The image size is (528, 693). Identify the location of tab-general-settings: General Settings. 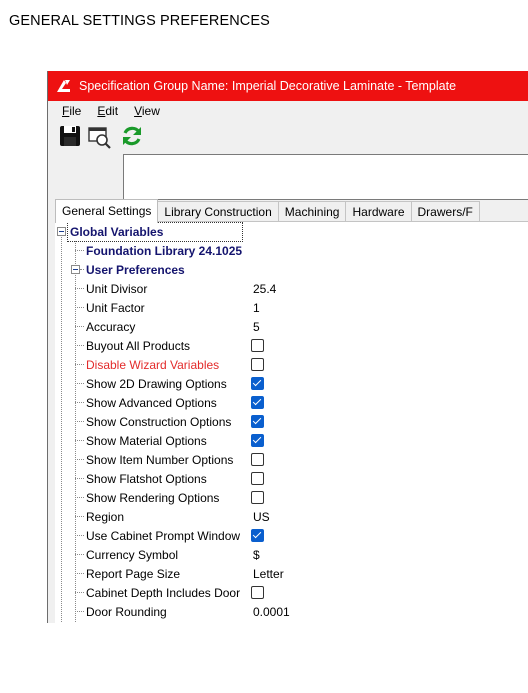
(107, 211).